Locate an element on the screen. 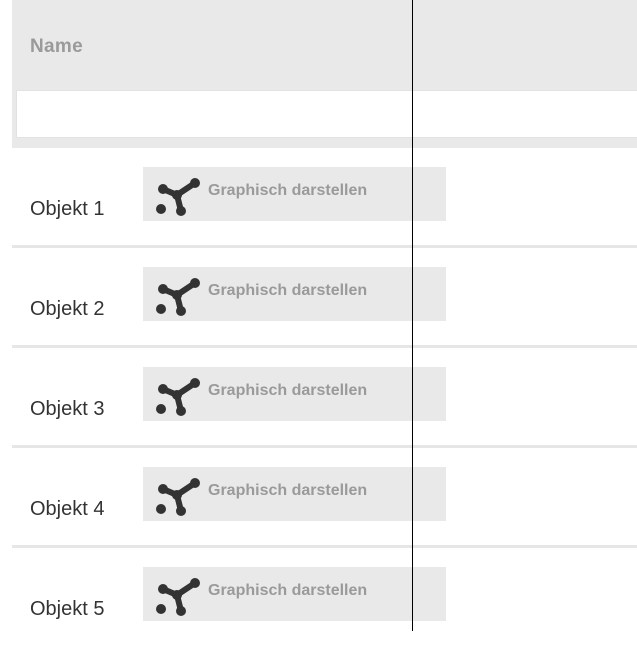 The image size is (637, 648). column-resize-guide is located at coordinates (412, 315).